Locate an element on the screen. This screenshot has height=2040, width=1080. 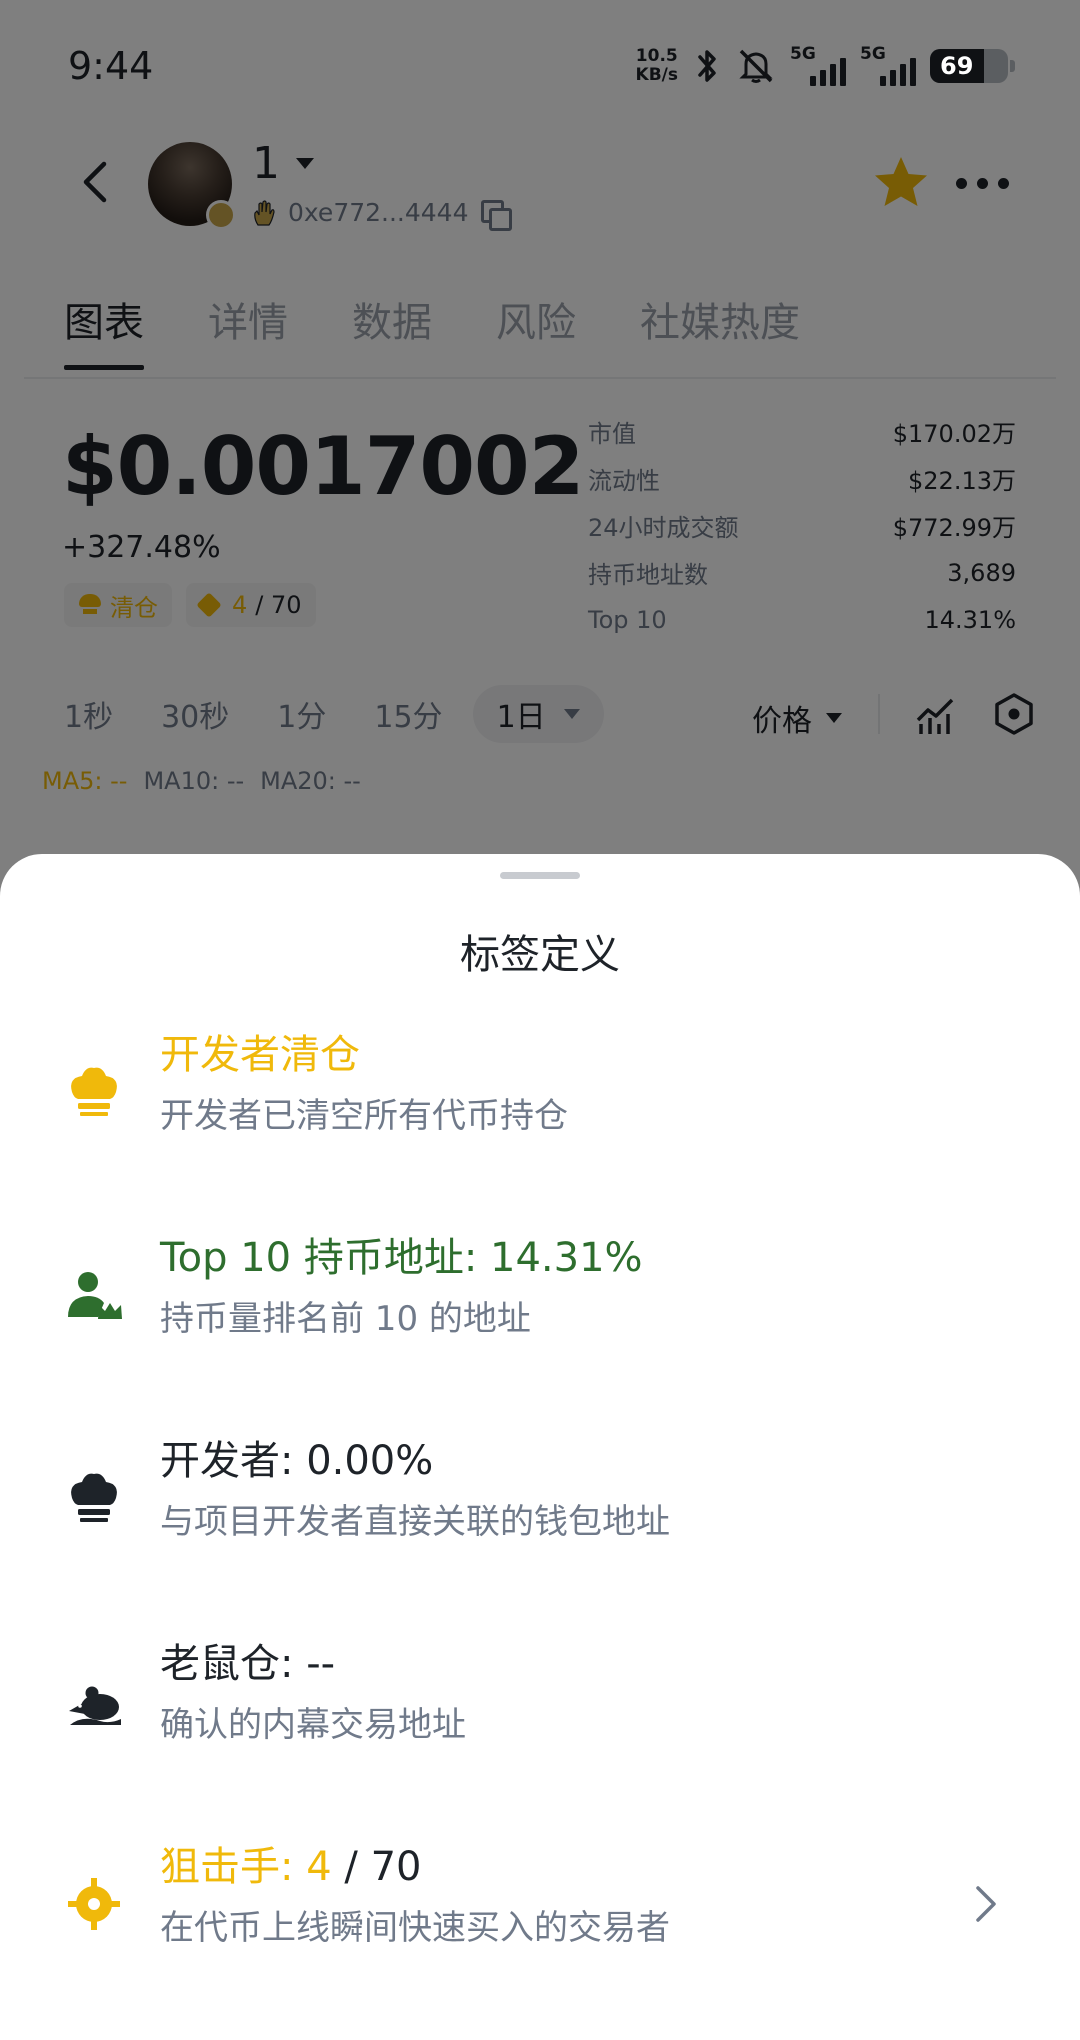
sheet-title: 标签定义 is located at coordinates (540, 955).